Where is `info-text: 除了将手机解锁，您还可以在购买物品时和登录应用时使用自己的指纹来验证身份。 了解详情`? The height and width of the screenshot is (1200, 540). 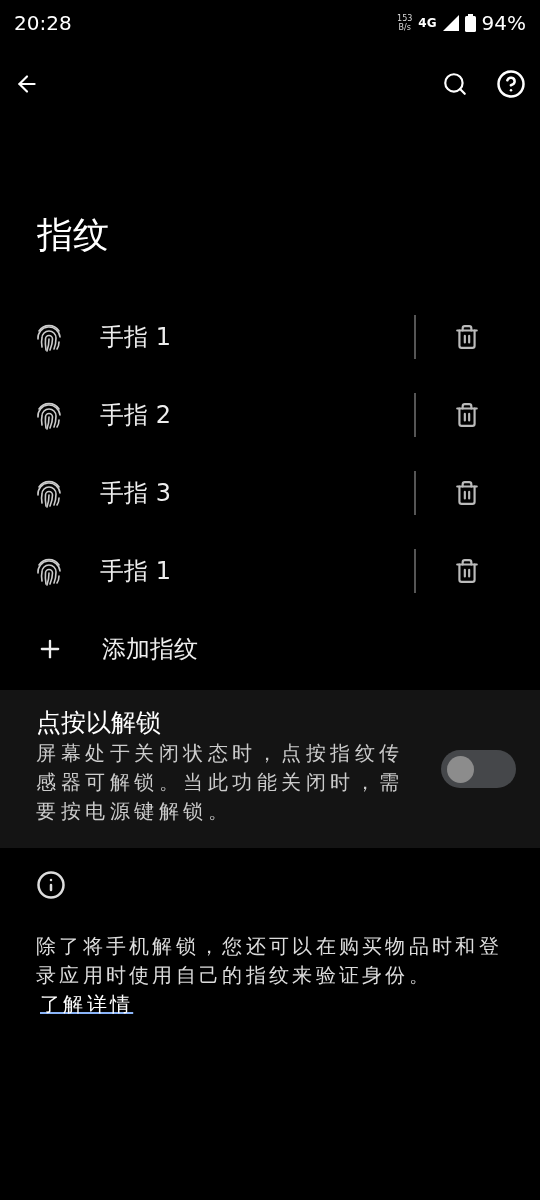
info-text: 除了将手机解锁，您还可以在购买物品时和登录应用时使用自己的指纹来验证身份。 了解详情 is located at coordinates (269, 975).